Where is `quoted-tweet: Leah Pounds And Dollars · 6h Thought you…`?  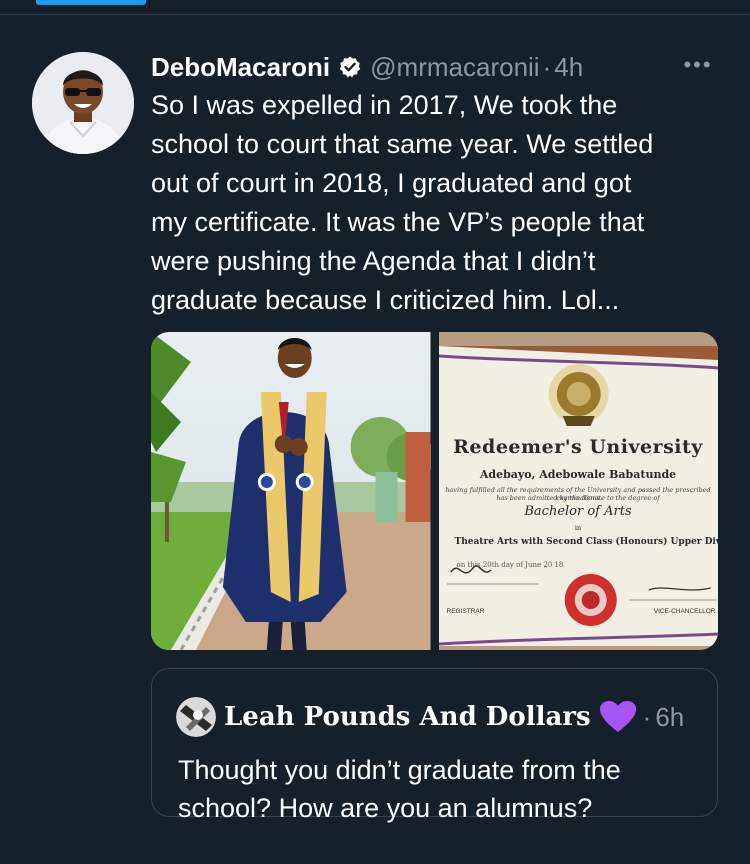 quoted-tweet: Leah Pounds And Dollars · 6h Thought you… is located at coordinates (434, 745).